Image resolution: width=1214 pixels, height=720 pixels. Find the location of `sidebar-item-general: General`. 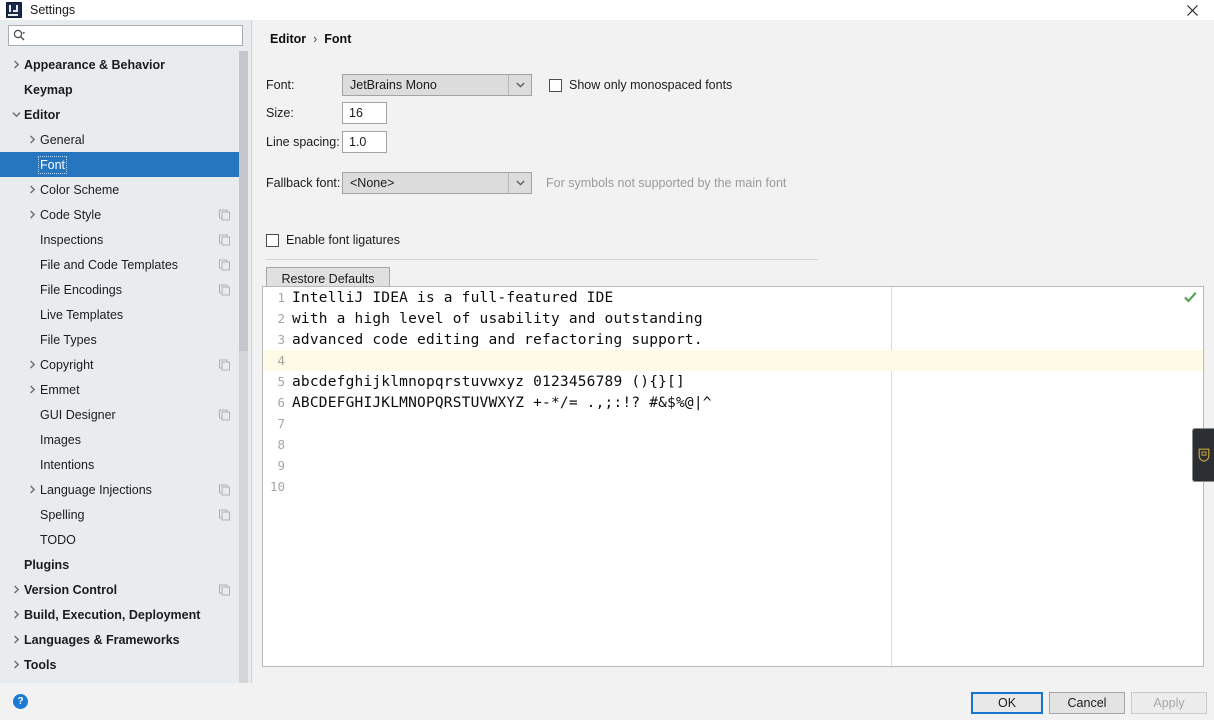

sidebar-item-general: General is located at coordinates (122, 139).